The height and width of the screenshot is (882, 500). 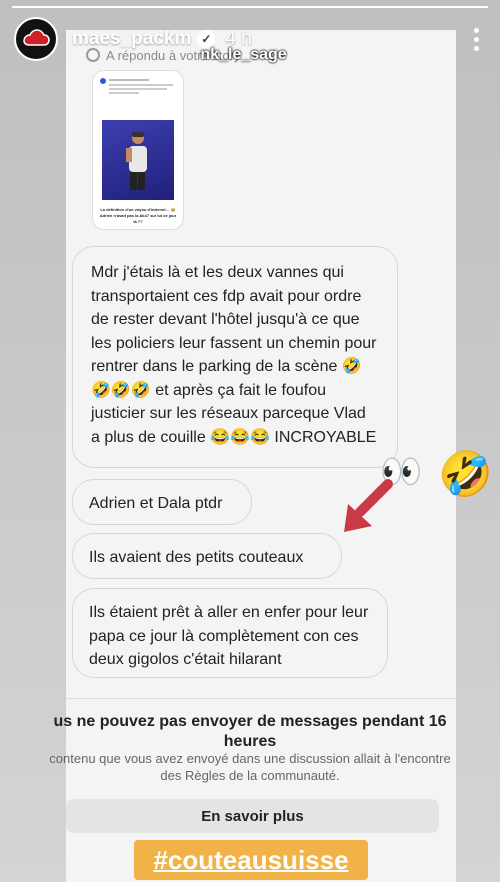 I want to click on hashtag-sticker: #couteausuisse, so click(x=251, y=860).